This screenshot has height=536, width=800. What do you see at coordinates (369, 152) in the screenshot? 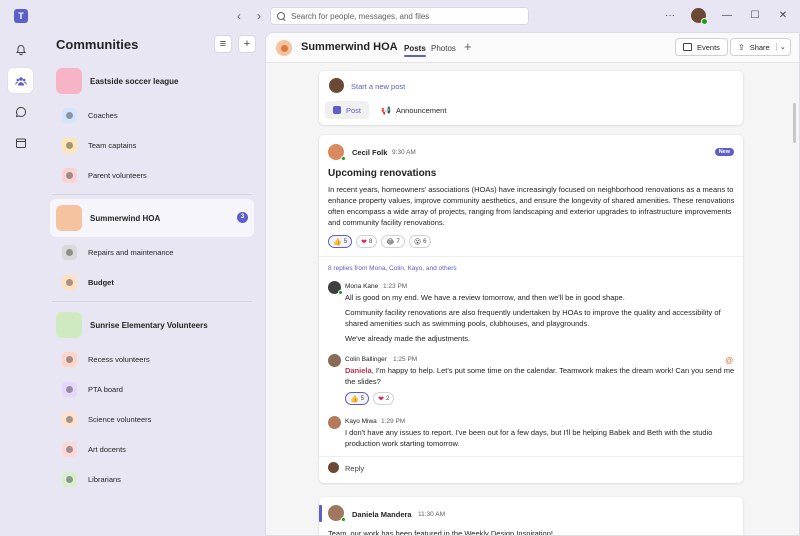
I see `post-author: Cecil Folk` at bounding box center [369, 152].